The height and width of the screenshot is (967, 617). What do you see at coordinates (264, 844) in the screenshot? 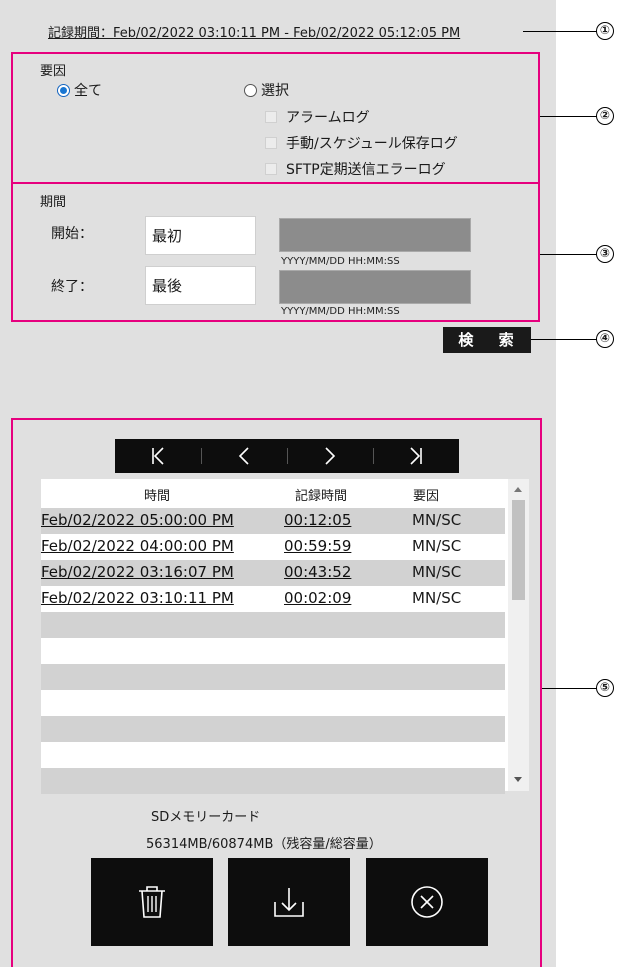
I see `sd-card-capacity: 56314MB/60874MB（残容量/総容量）` at bounding box center [264, 844].